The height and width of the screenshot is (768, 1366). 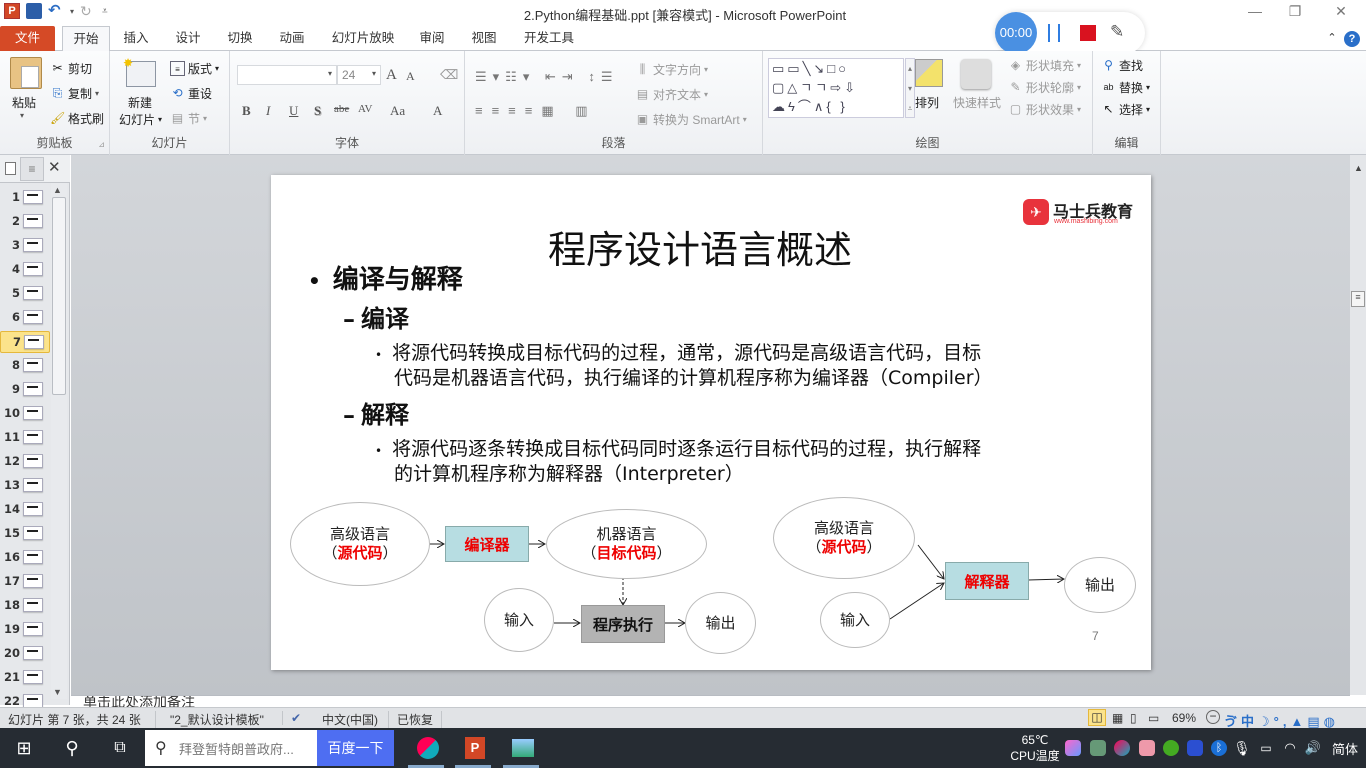 I want to click on slide-thumbnail: 8, so click(x=25, y=366).